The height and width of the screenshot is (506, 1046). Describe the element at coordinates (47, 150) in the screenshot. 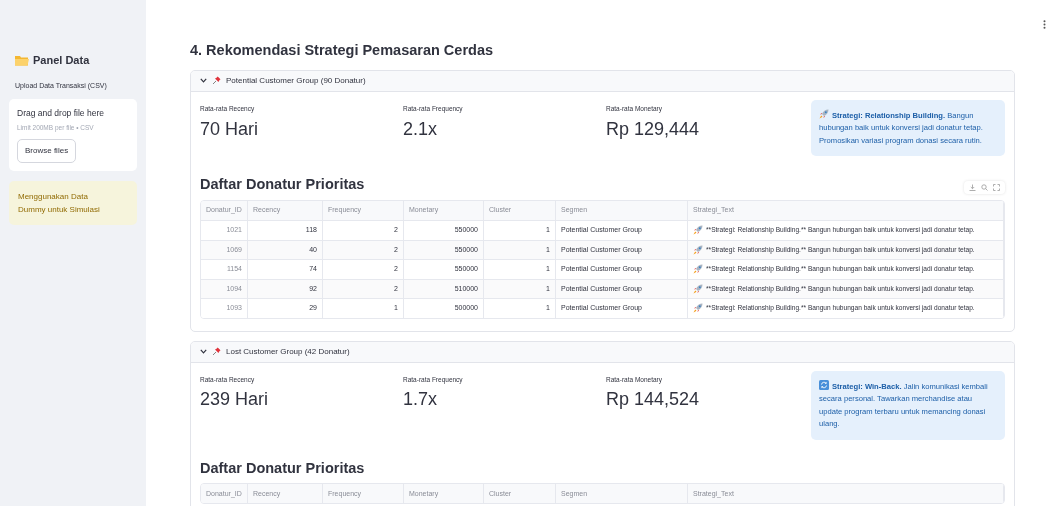

I see `browse-files-button: Browse files` at that location.